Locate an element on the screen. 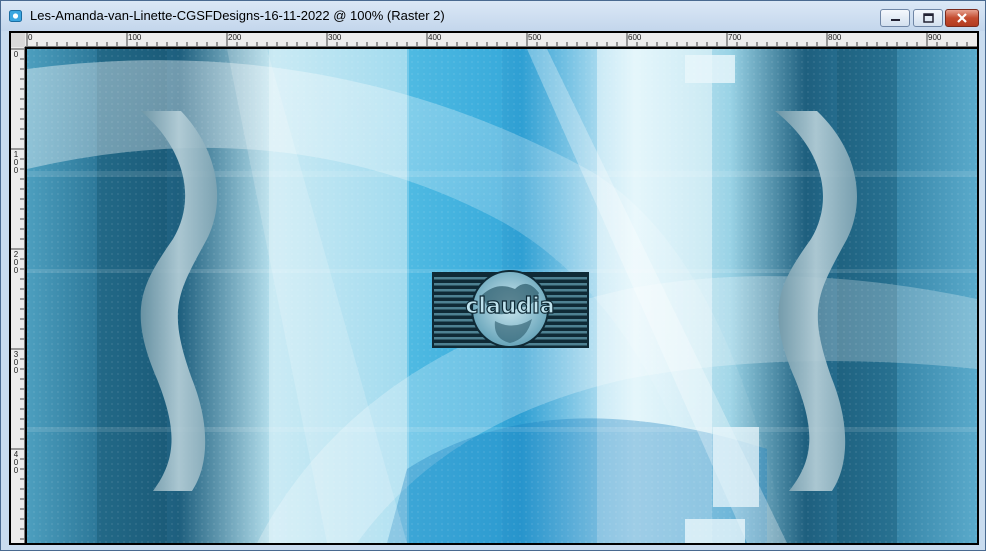 The image size is (986, 551). close-button is located at coordinates (962, 18).